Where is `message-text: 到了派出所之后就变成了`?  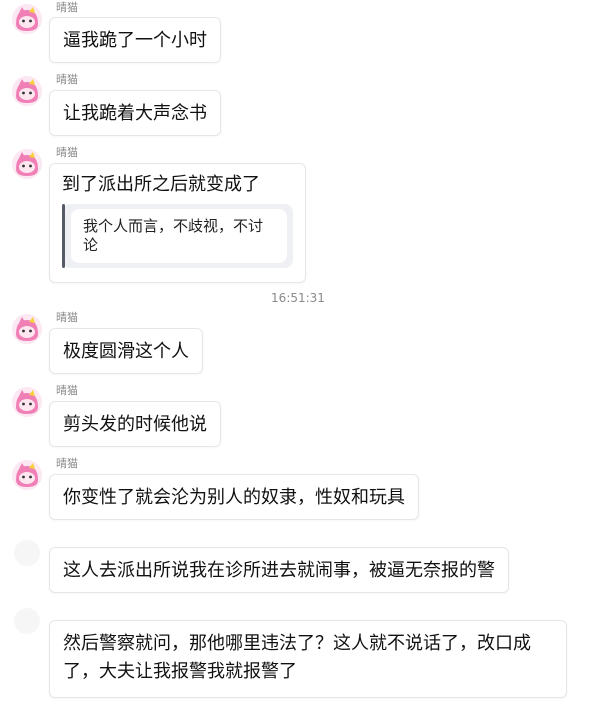
message-text: 到了派出所之后就变成了 is located at coordinates (161, 184).